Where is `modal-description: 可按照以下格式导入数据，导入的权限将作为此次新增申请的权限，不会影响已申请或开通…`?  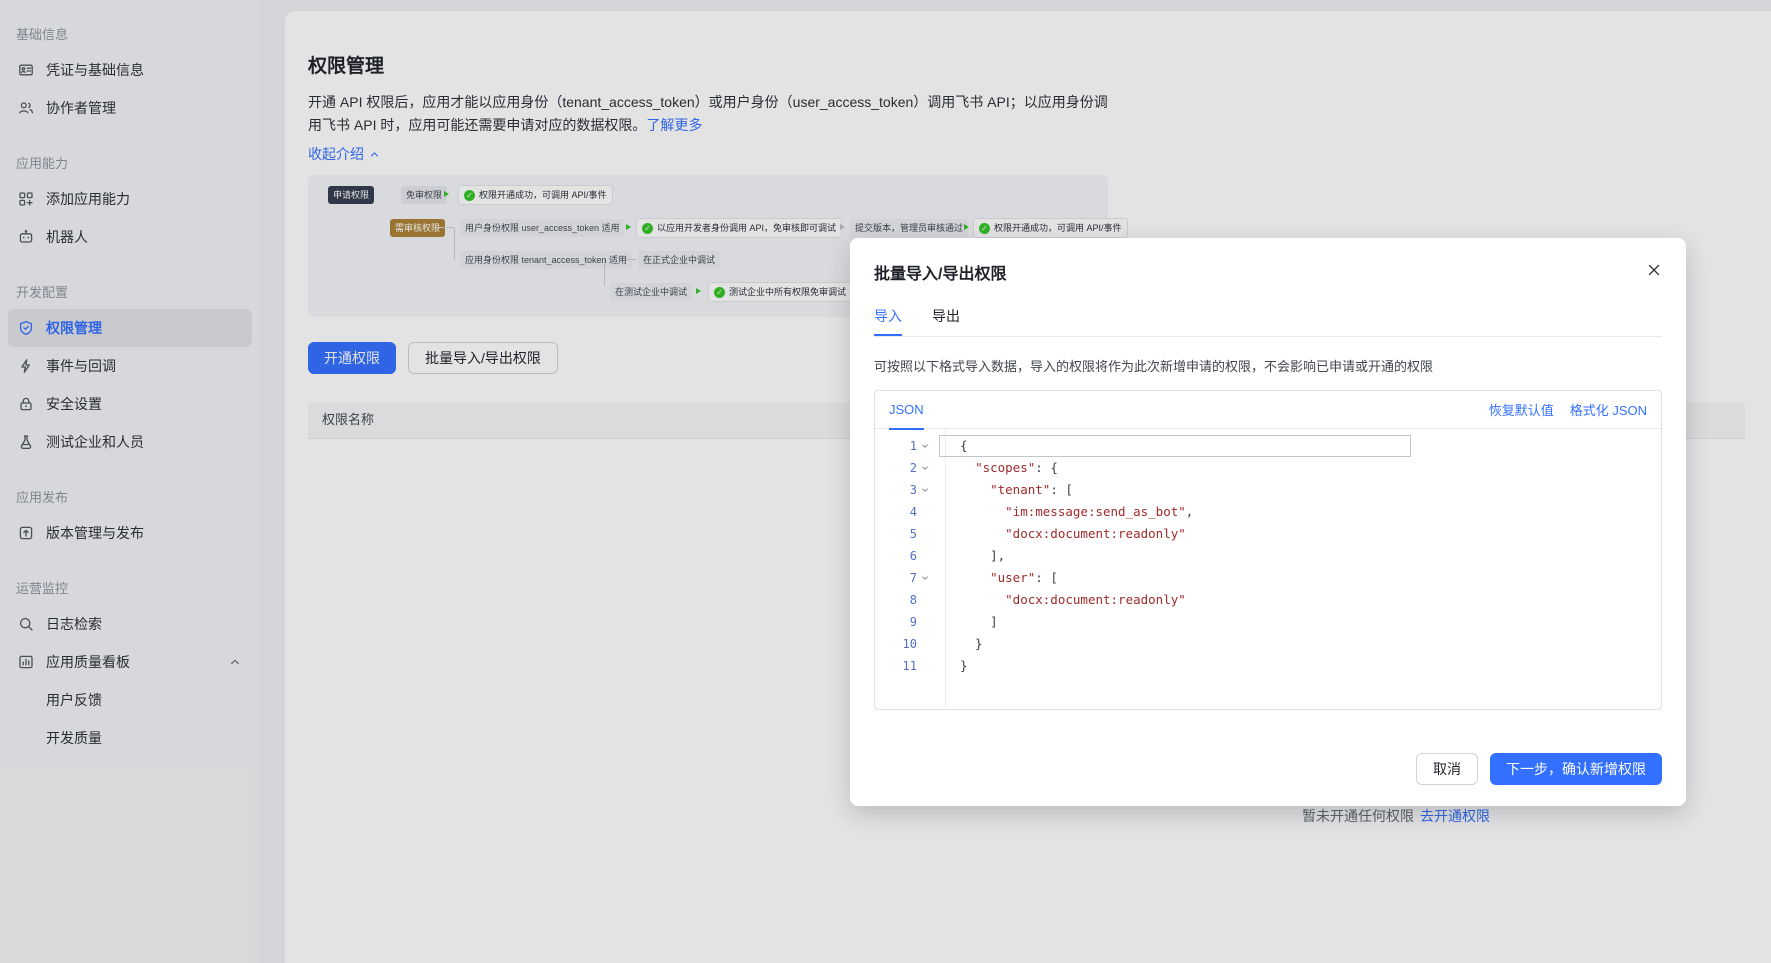 modal-description: 可按照以下格式导入数据，导入的权限将作为此次新增申请的权限，不会影响已申请或开通… is located at coordinates (1154, 366).